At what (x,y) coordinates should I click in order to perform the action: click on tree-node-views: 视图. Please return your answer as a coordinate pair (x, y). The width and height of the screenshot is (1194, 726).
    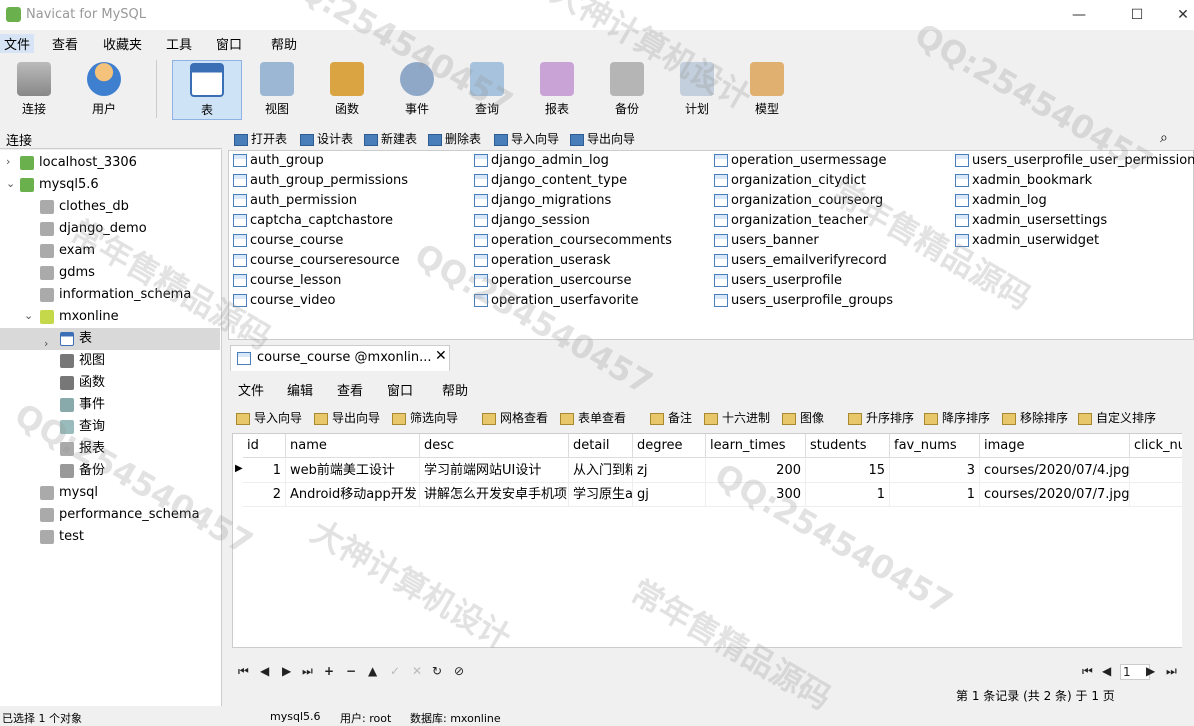
    Looking at the image, I should click on (82, 361).